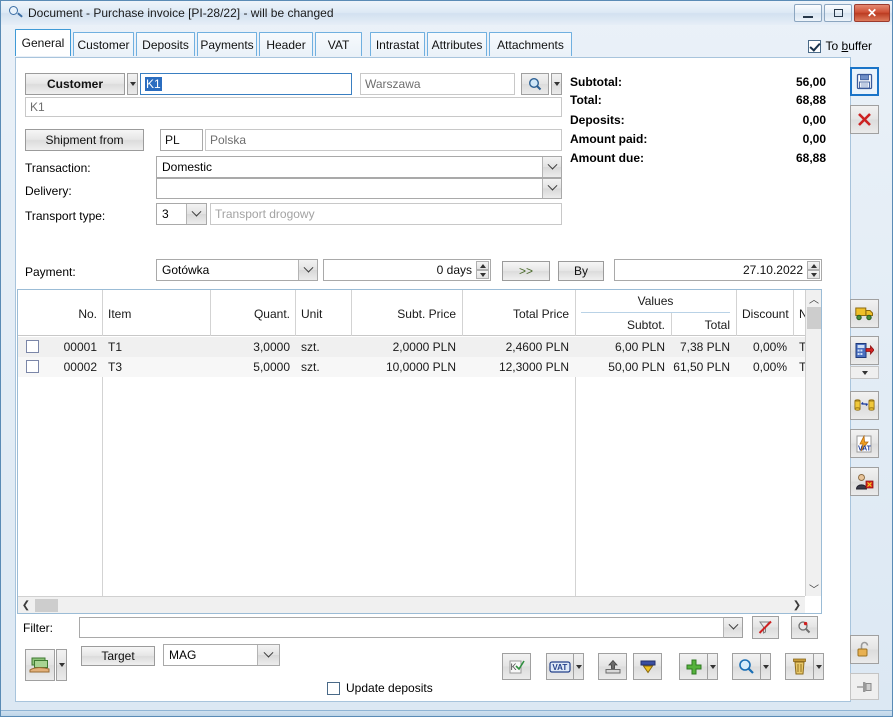  Describe the element at coordinates (804, 627) in the screenshot. I see `filter-builder-button` at that location.